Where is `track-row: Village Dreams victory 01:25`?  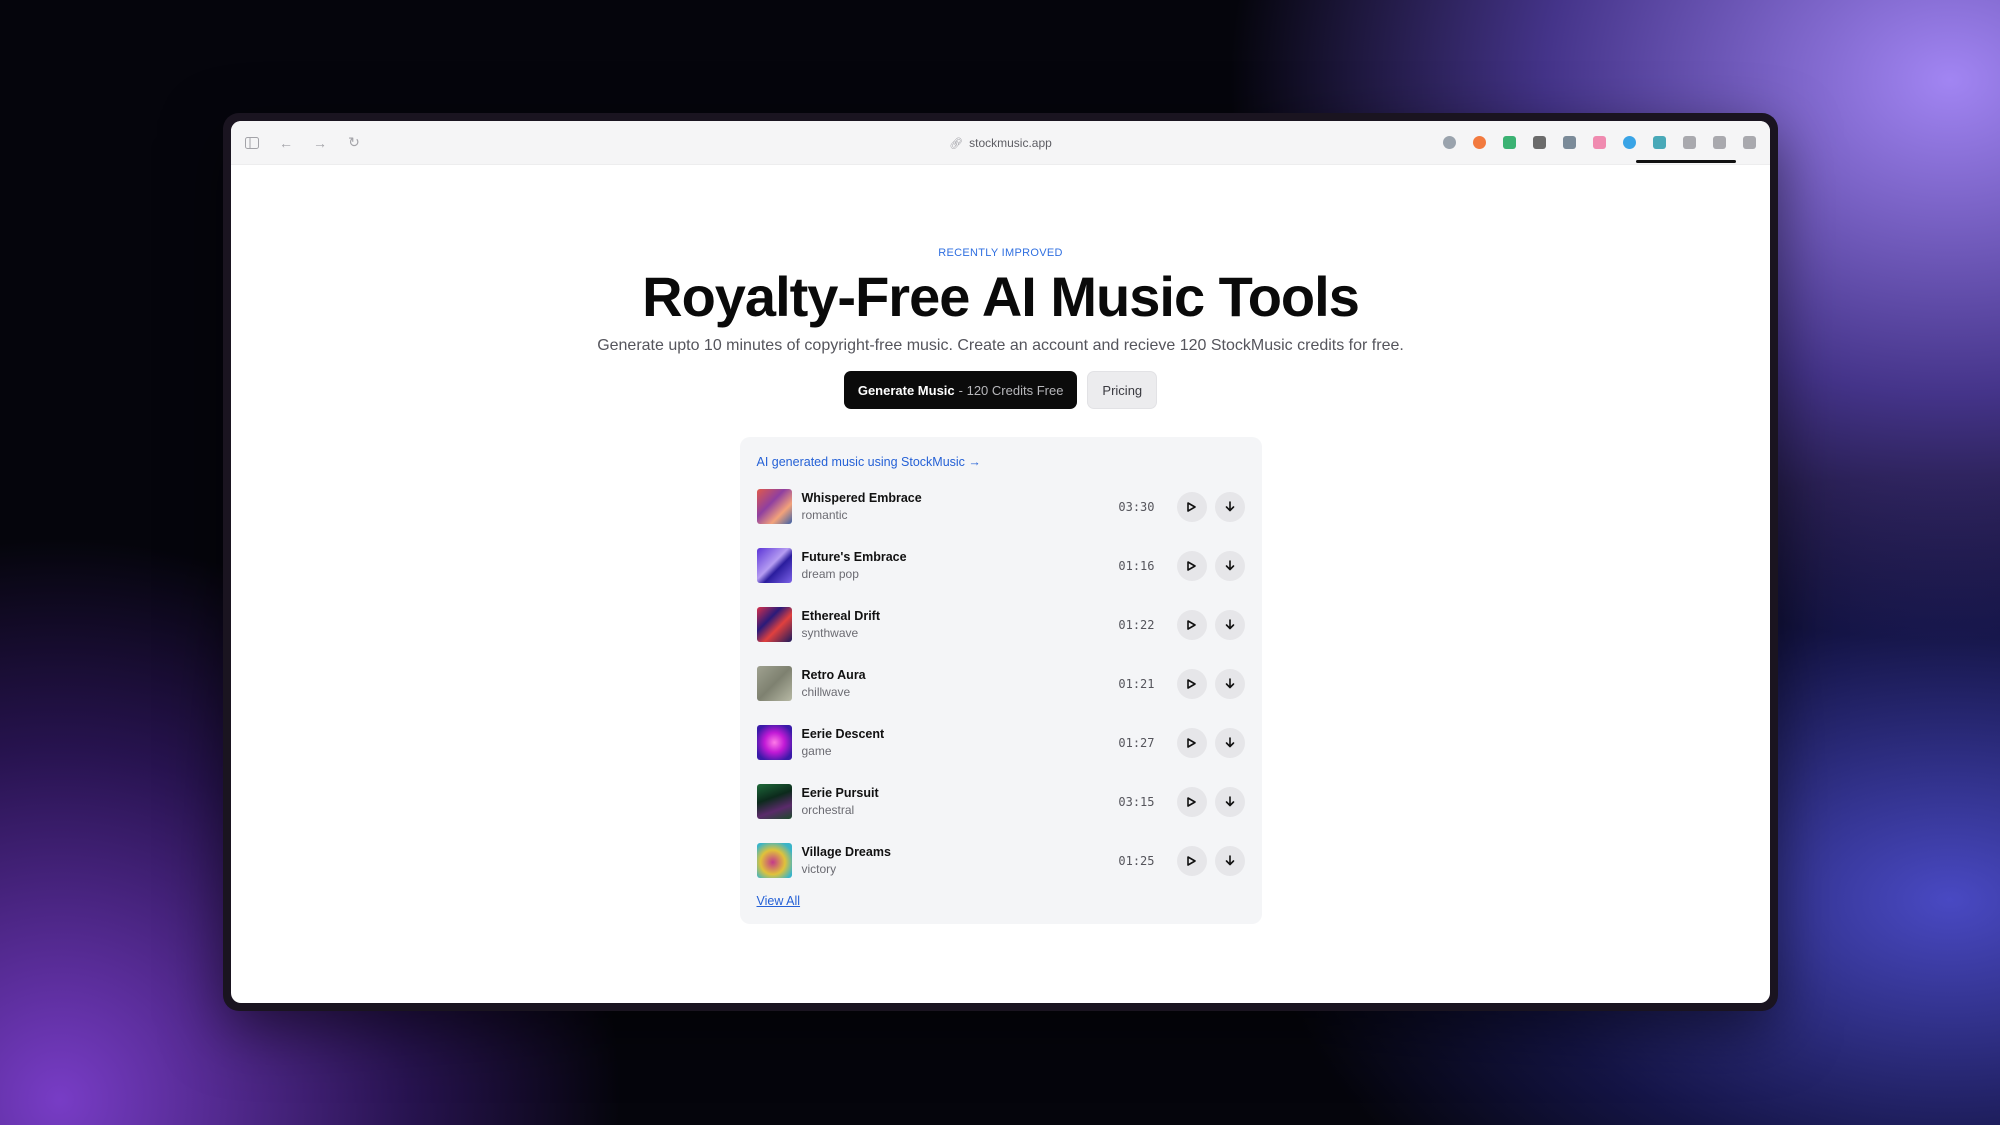
track-row: Village Dreams victory 01:25 is located at coordinates (1000, 860).